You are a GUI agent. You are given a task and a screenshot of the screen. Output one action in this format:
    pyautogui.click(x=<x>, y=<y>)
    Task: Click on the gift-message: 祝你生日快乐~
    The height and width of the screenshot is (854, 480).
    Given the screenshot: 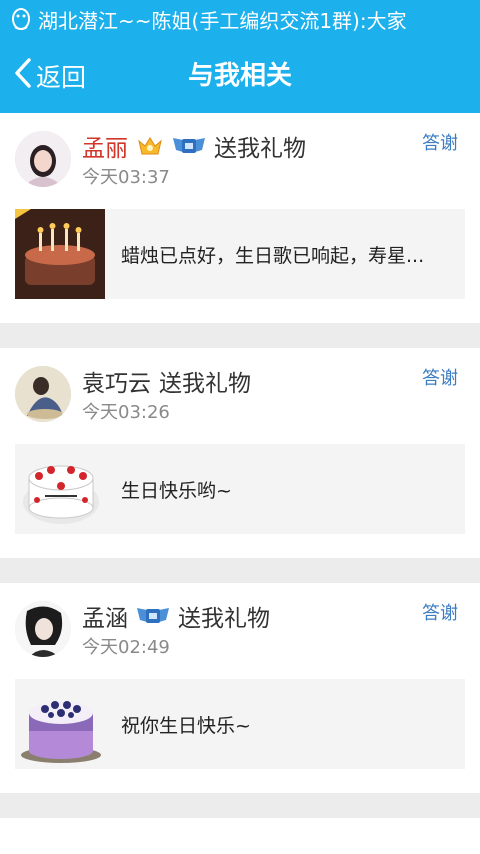 What is the action you would take?
    pyautogui.click(x=186, y=725)
    